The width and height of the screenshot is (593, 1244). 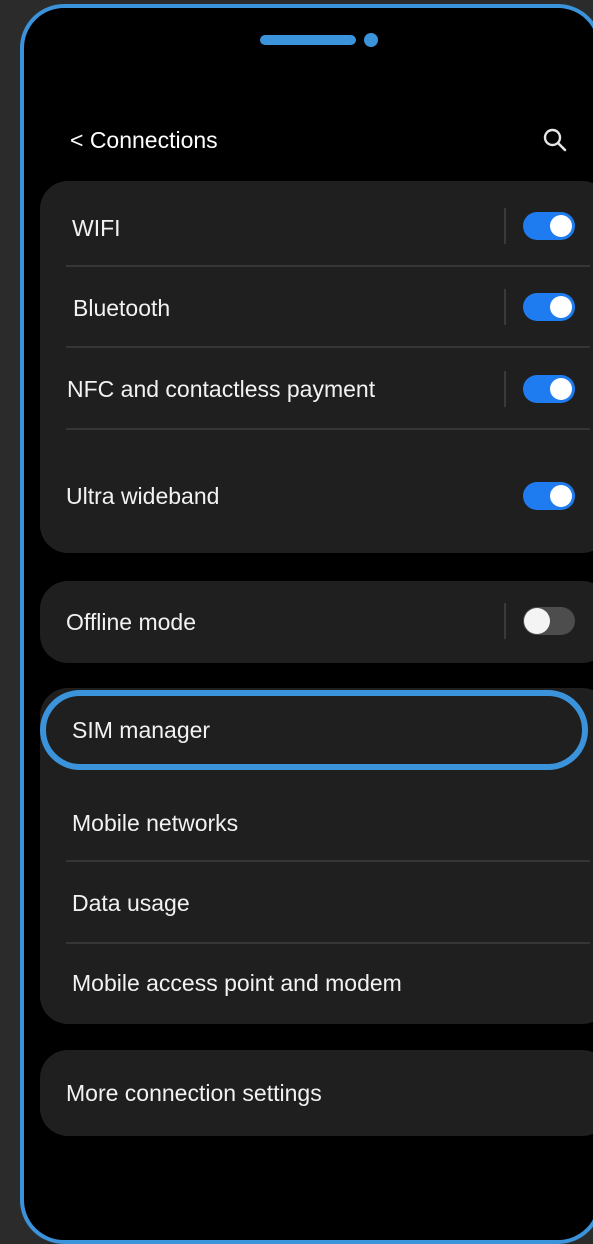 I want to click on mobile-access-point-label: Mobile access point and modem, so click(x=237, y=982).